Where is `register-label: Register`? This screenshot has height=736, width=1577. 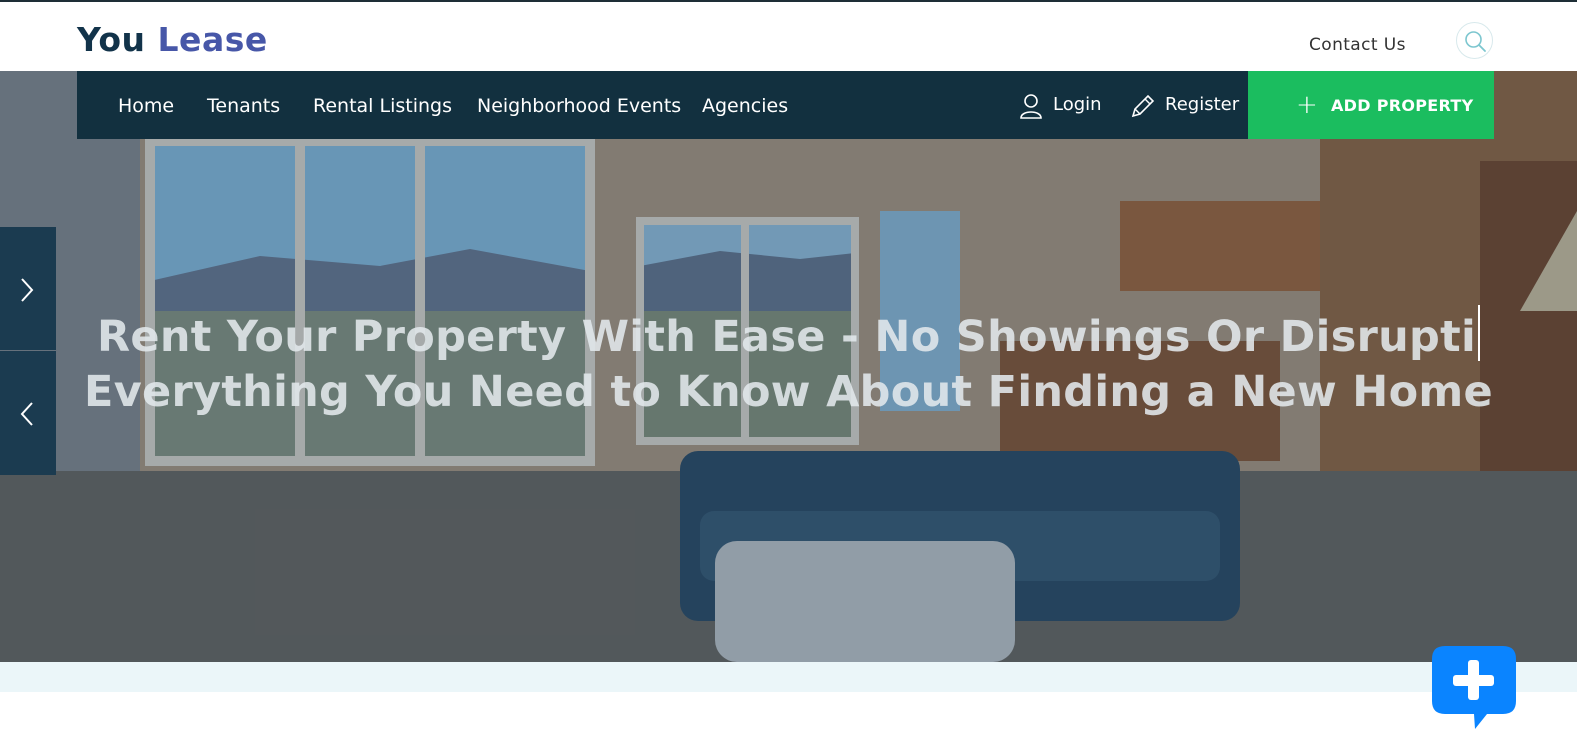
register-label: Register is located at coordinates (1202, 104).